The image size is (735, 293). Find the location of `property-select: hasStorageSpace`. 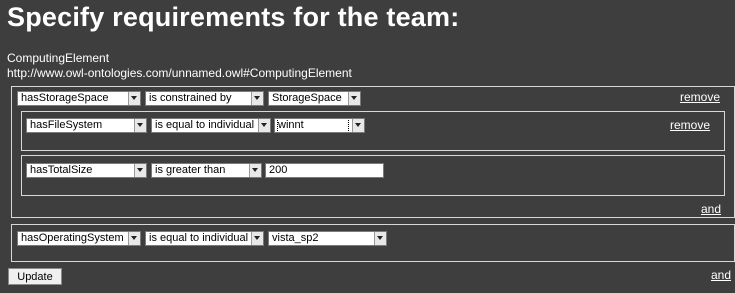

property-select: hasStorageSpace is located at coordinates (79, 98).